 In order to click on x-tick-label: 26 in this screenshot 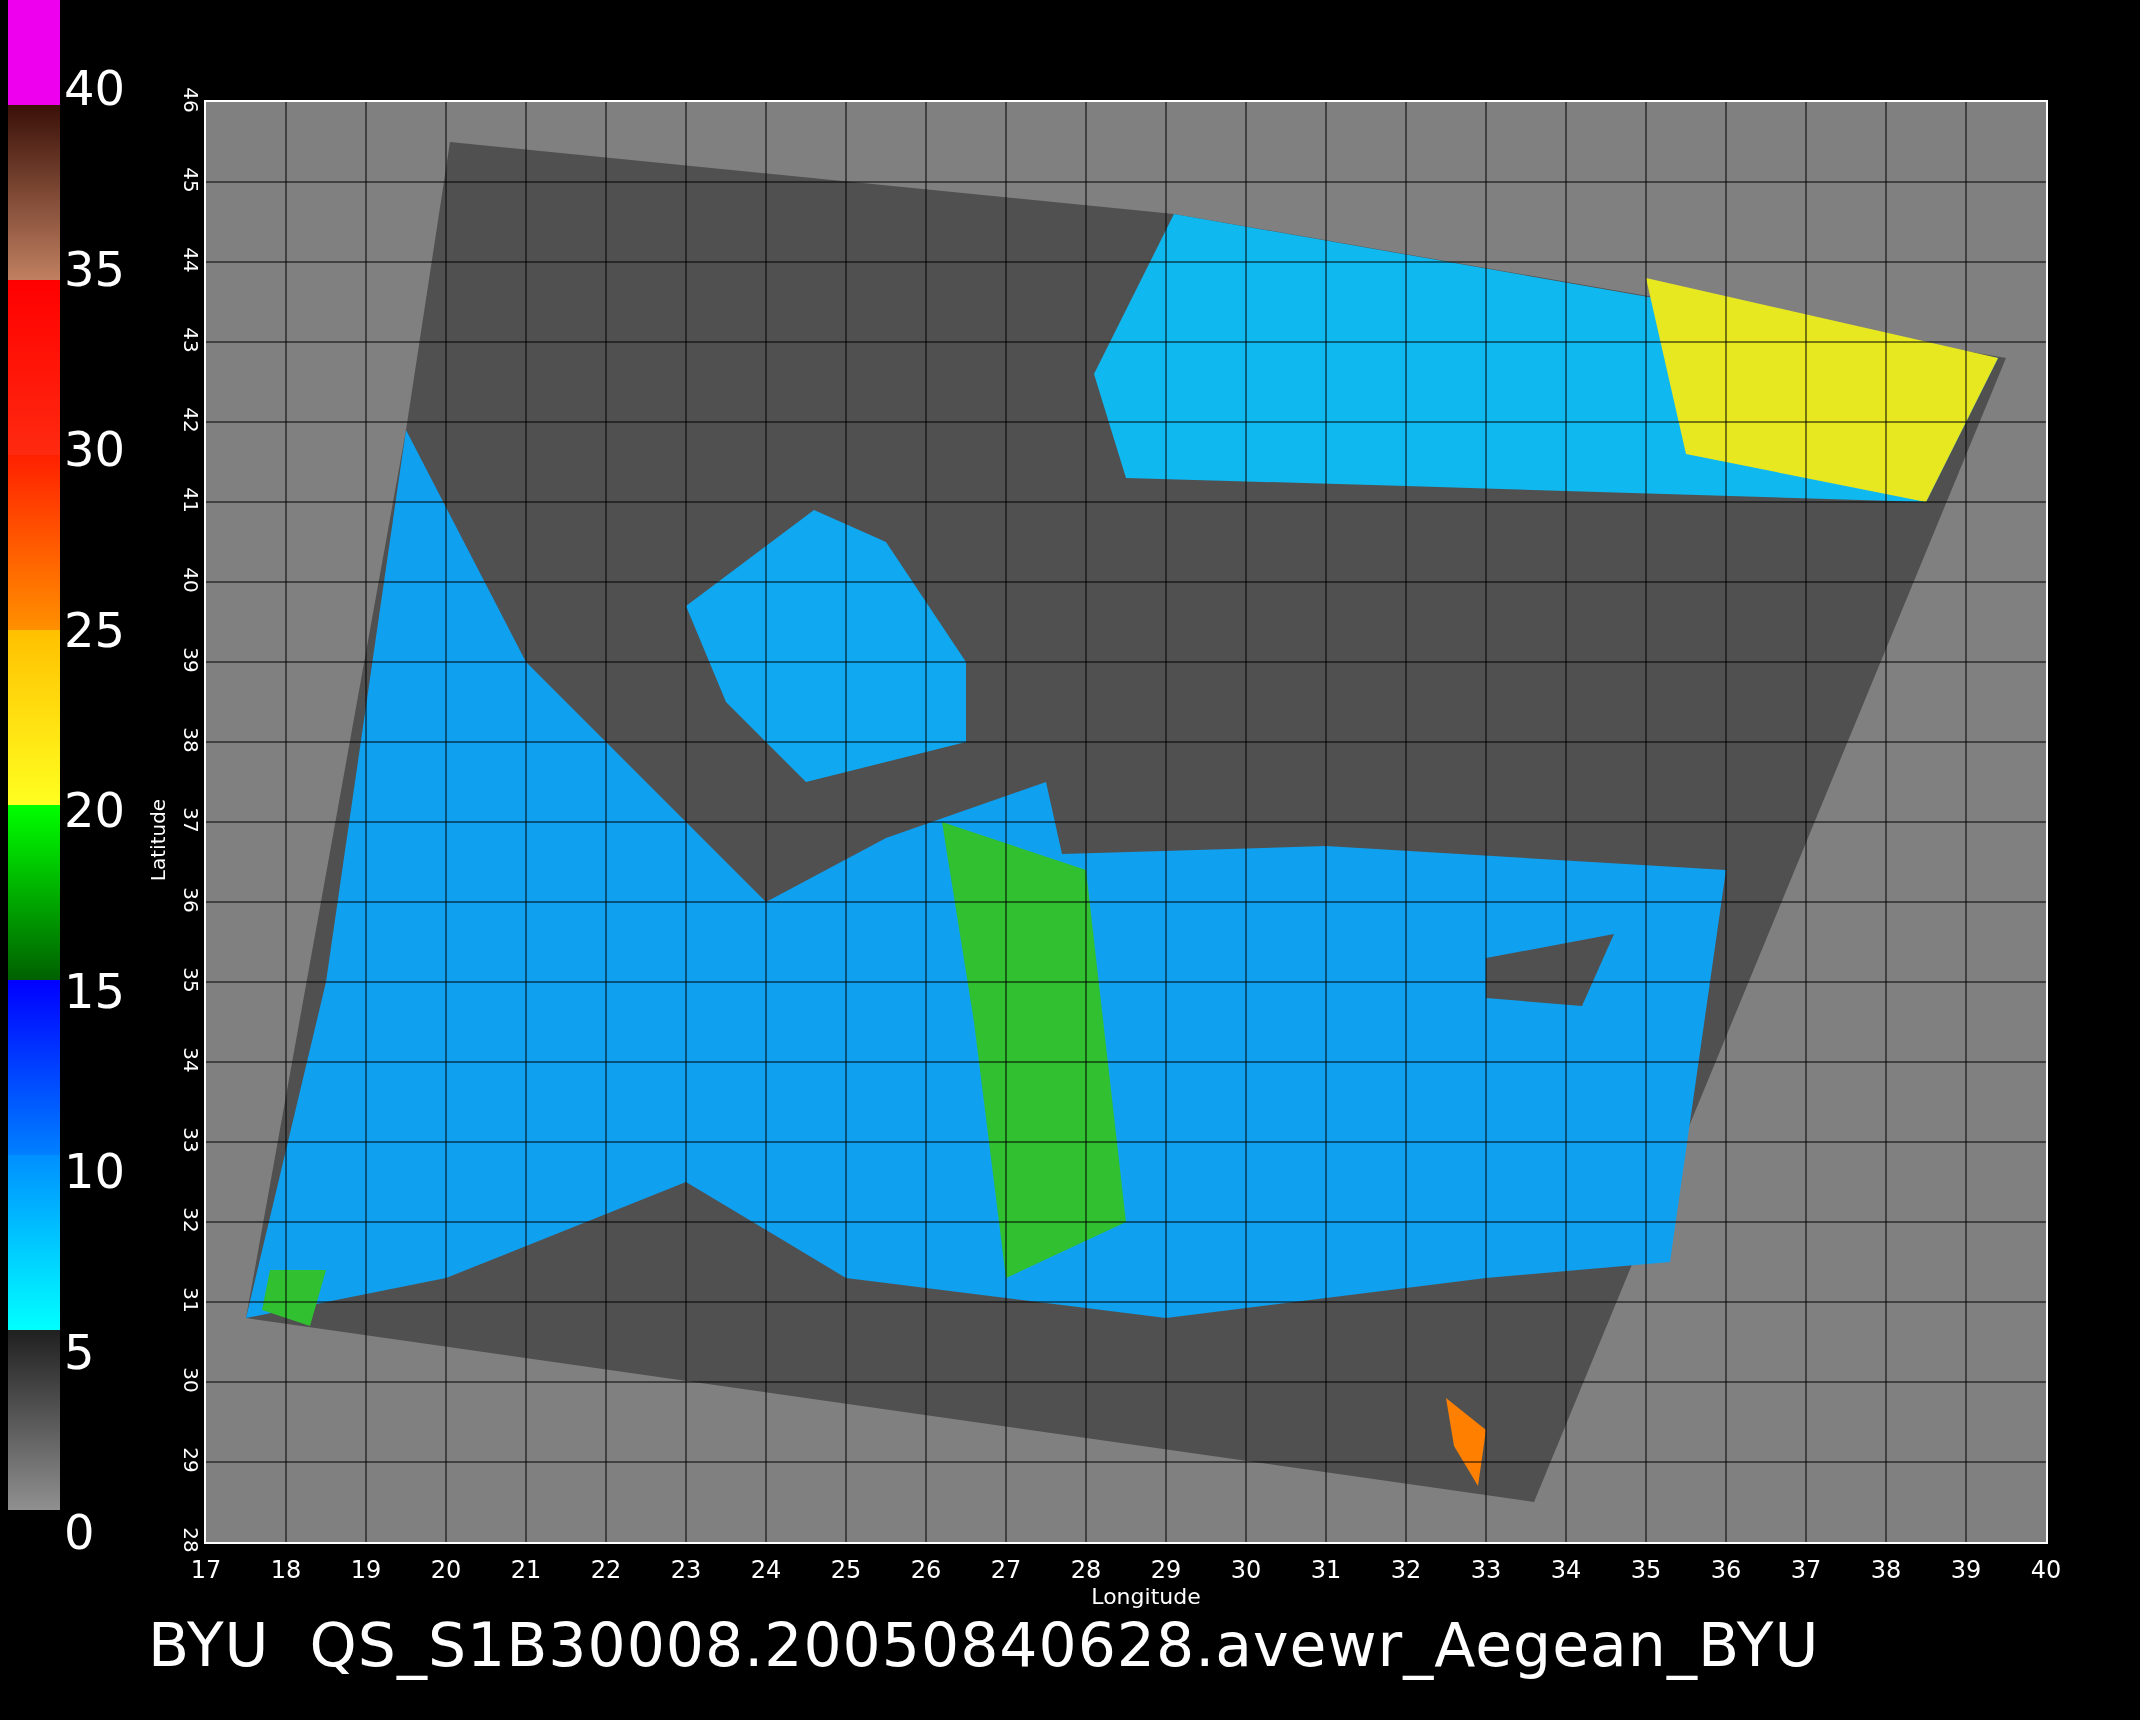, I will do `click(926, 1569)`.